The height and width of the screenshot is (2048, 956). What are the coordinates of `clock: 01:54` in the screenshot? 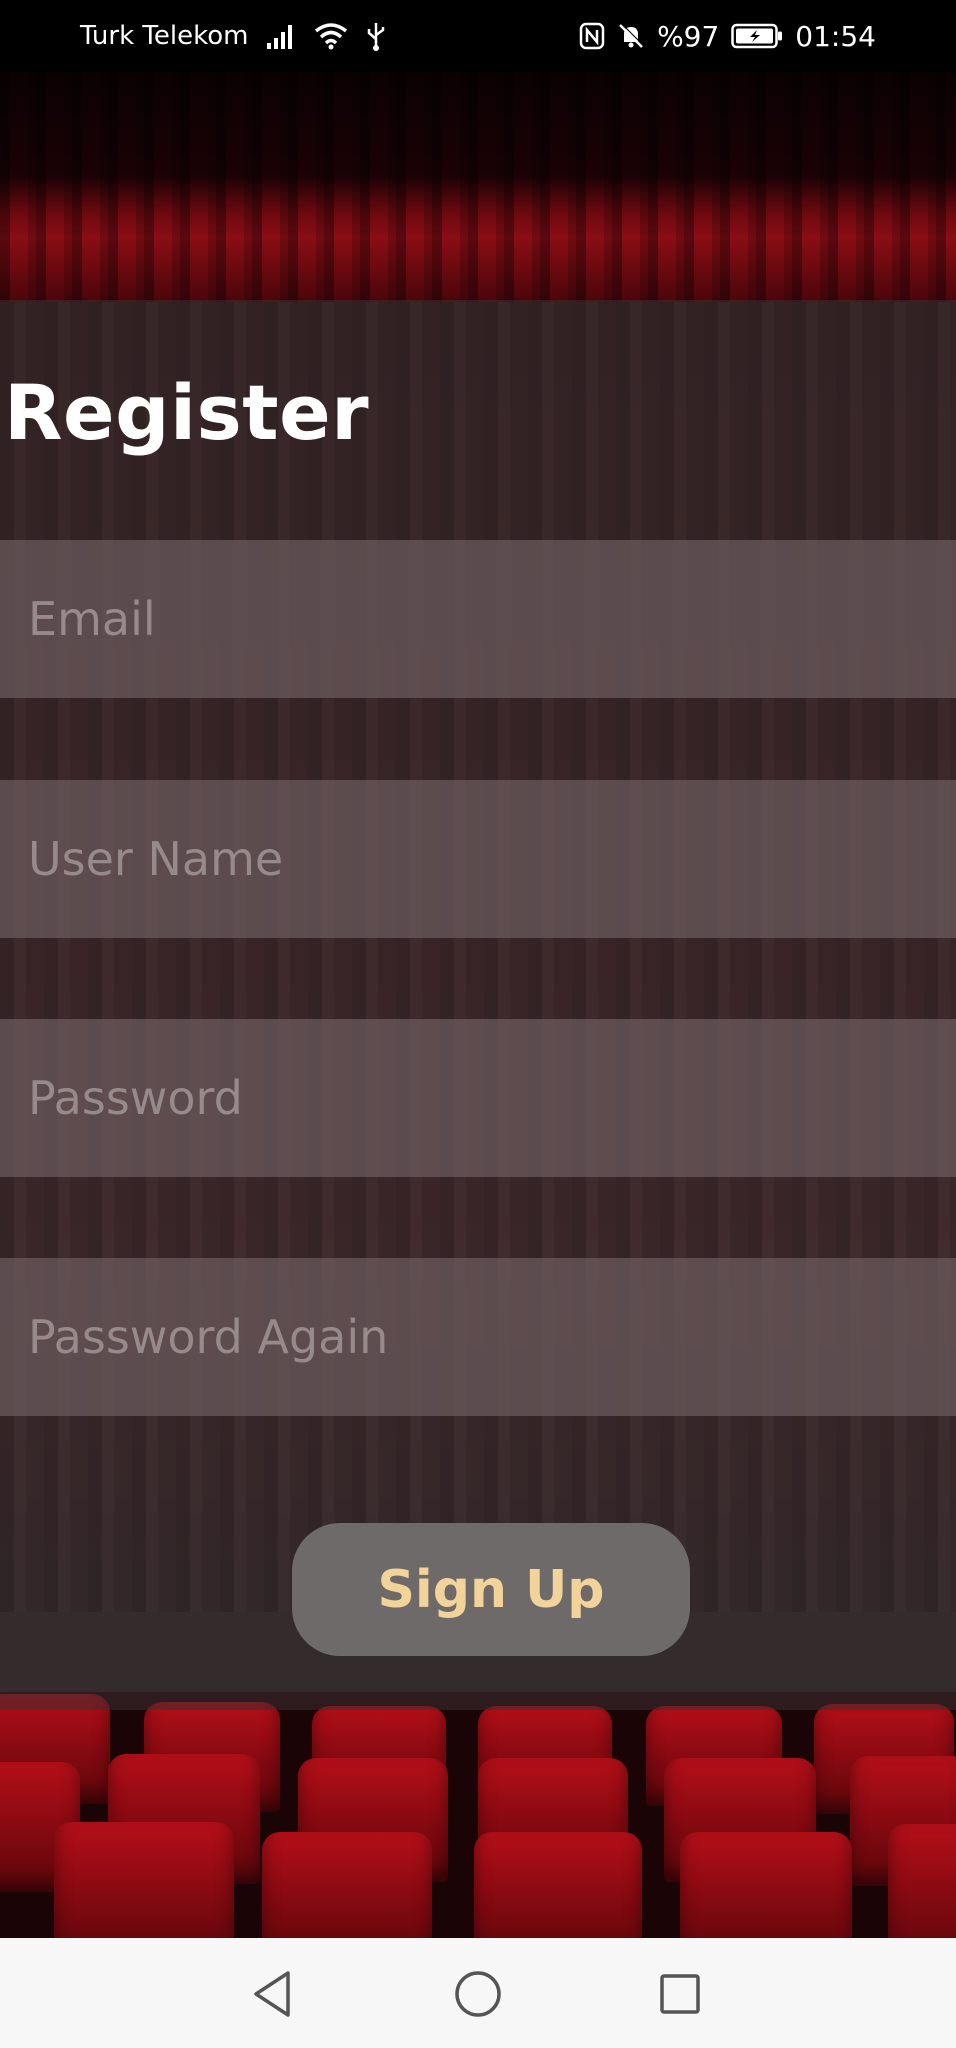 It's located at (835, 36).